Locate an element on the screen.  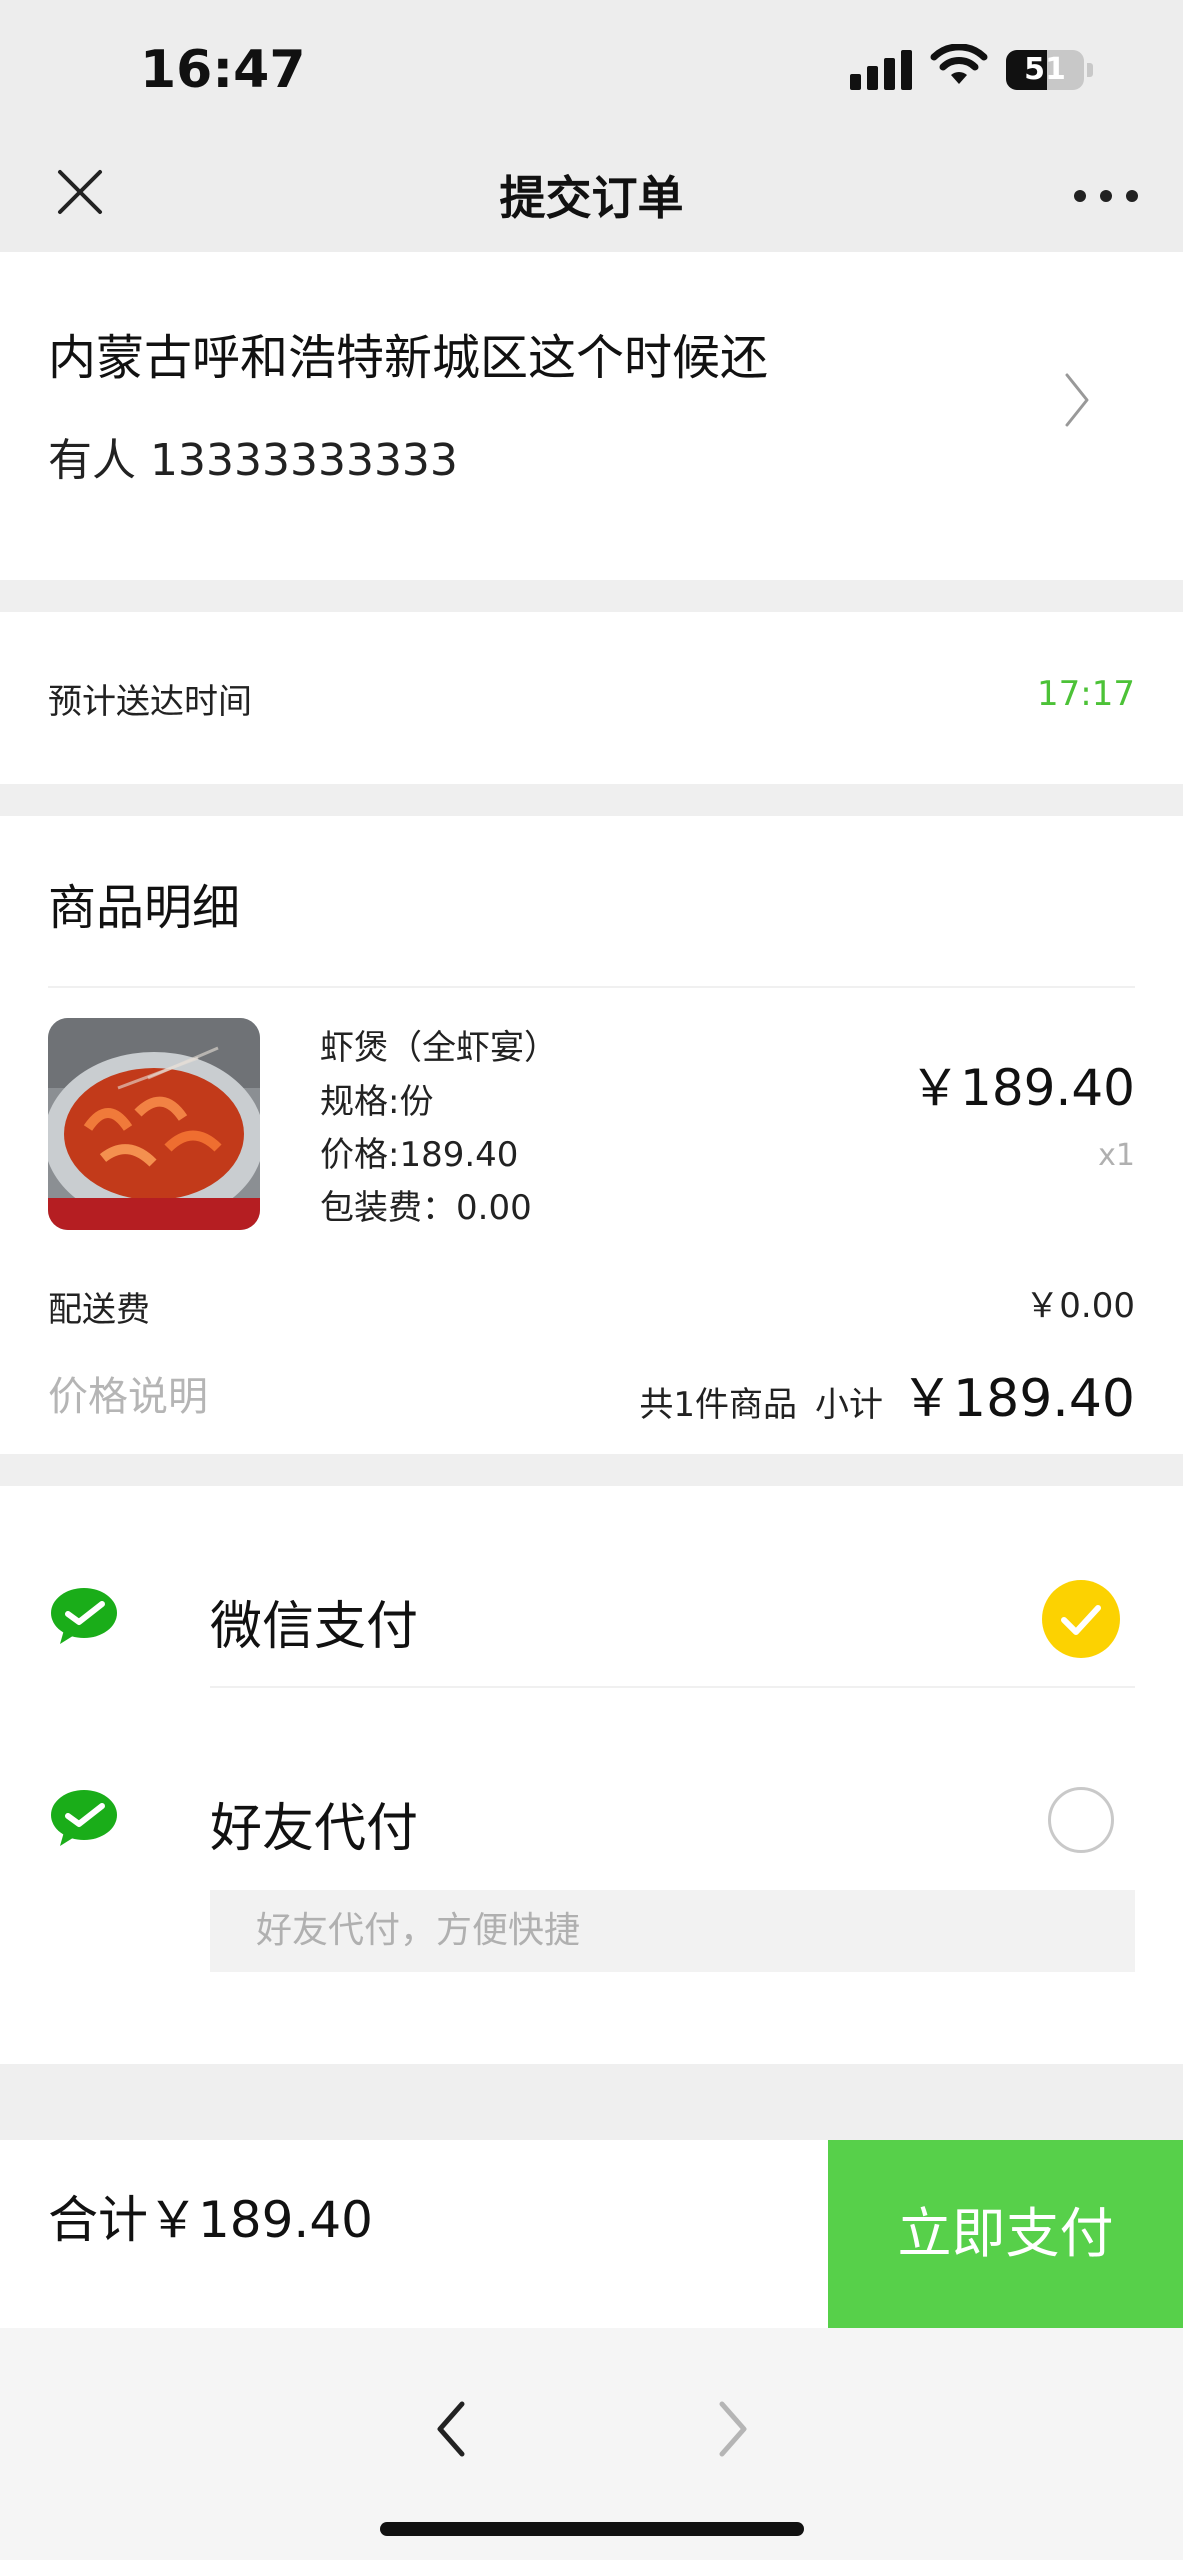
payment-label-friend: 好友代付 is located at coordinates (314, 1829).